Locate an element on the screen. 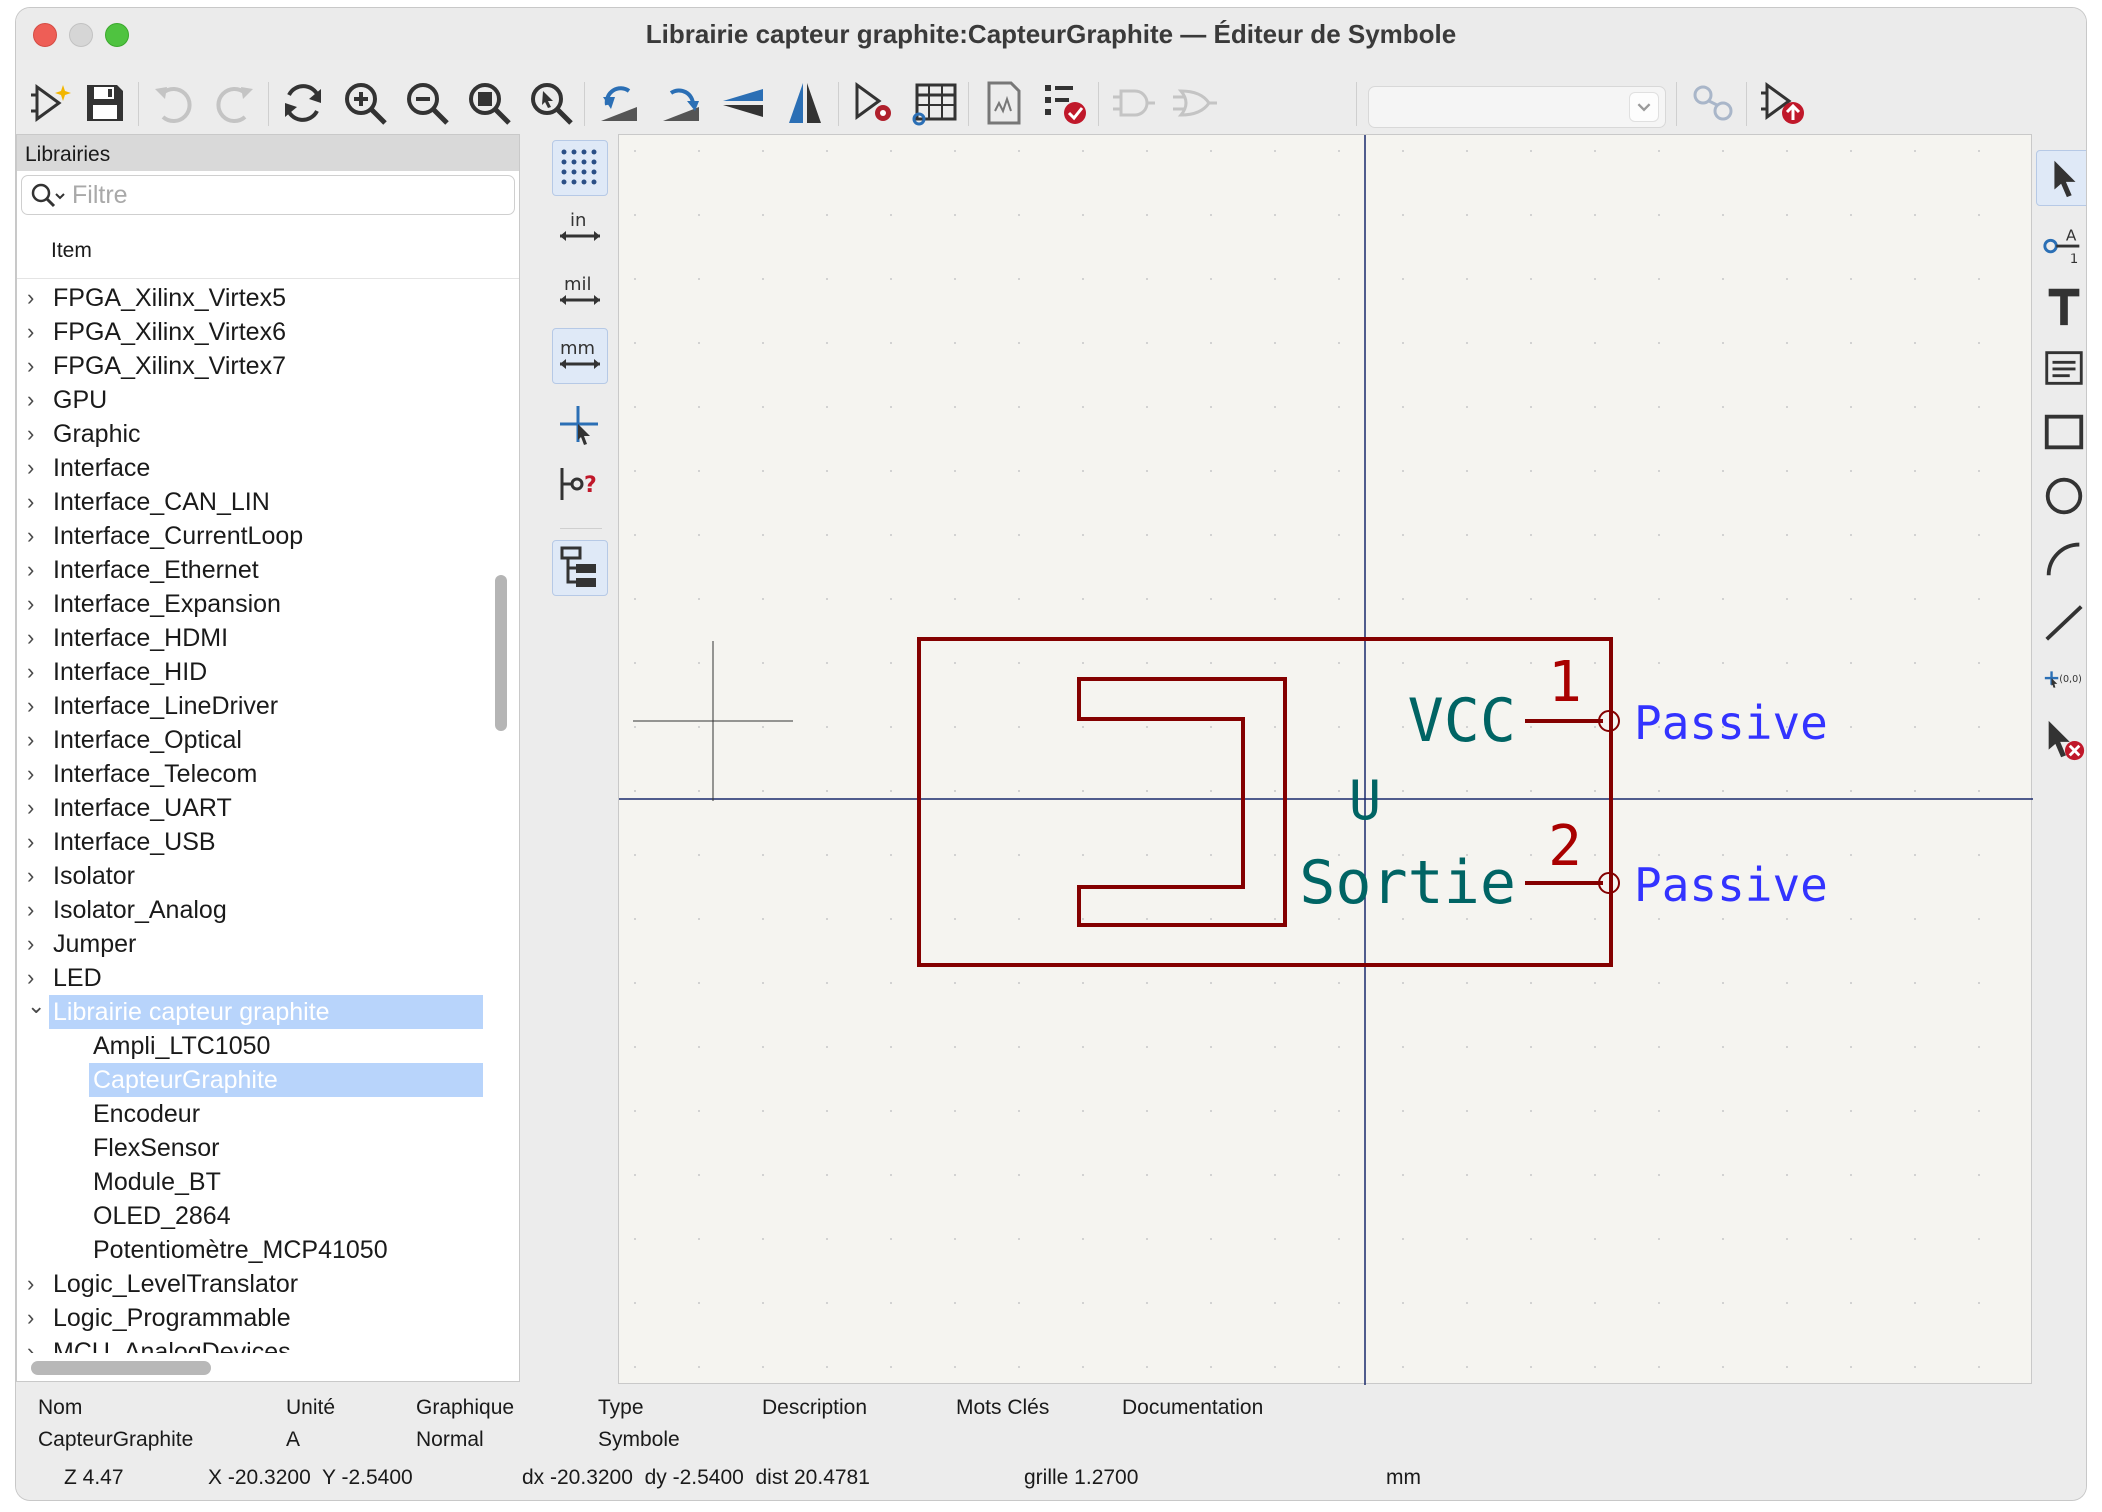  units-mils-icon: mil is located at coordinates (580, 292).